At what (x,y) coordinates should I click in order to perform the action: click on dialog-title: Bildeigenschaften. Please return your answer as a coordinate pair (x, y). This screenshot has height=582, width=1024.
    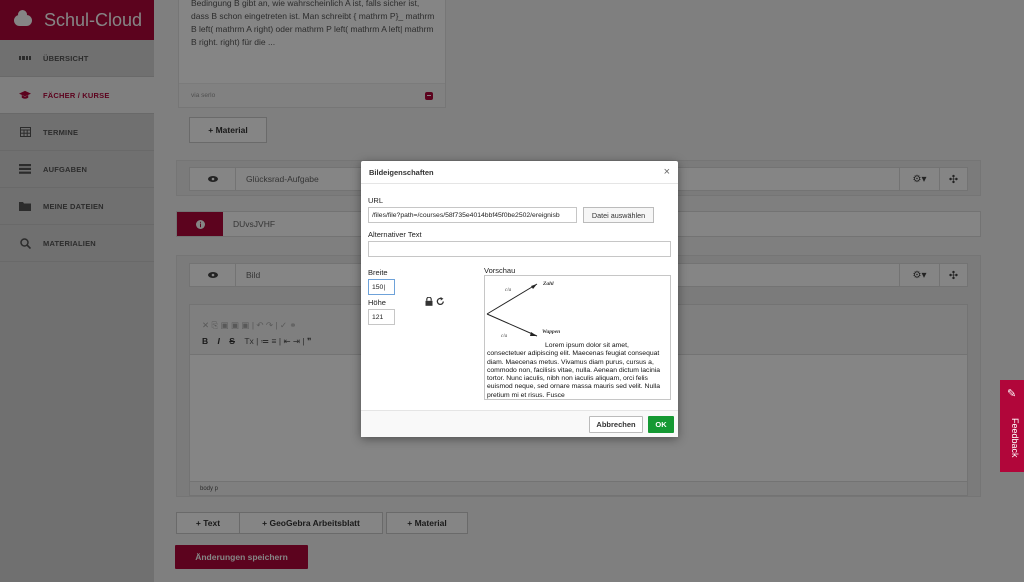
    Looking at the image, I should click on (401, 172).